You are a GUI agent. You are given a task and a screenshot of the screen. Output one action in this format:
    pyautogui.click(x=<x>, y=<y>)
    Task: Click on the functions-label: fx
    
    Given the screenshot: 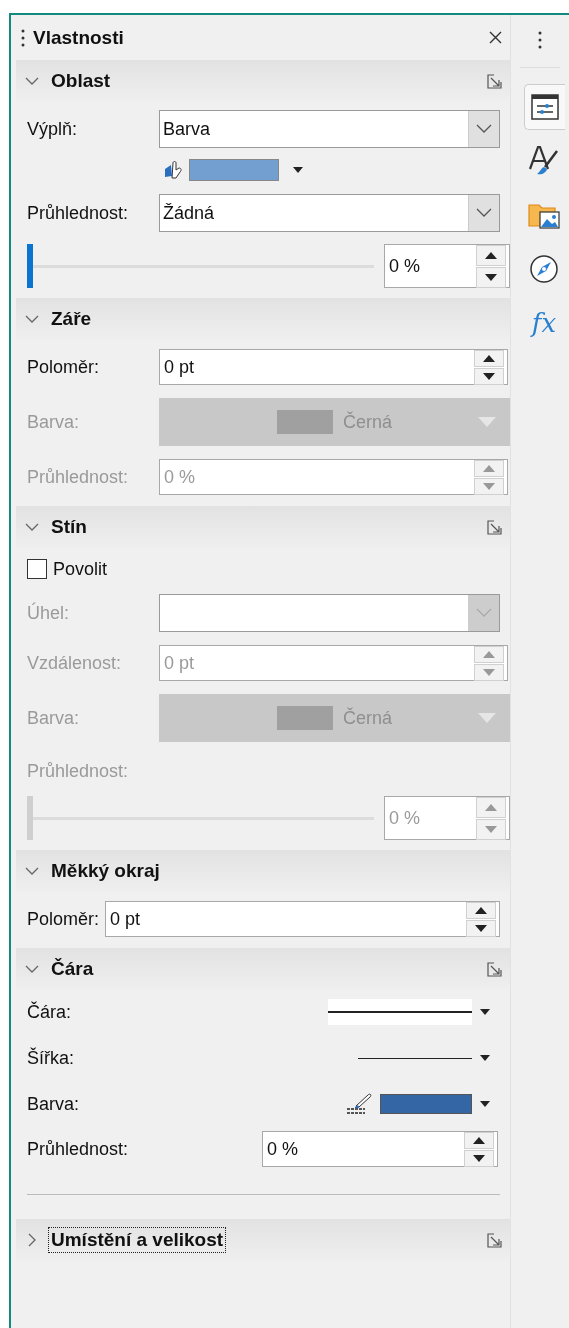 What is the action you would take?
    pyautogui.click(x=544, y=323)
    